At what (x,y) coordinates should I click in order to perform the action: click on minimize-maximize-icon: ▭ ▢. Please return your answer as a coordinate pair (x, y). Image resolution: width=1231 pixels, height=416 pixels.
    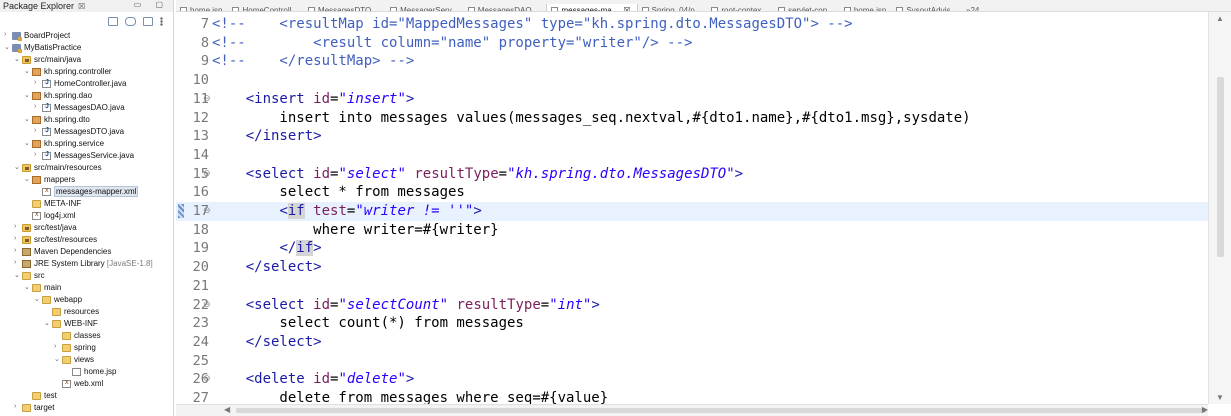
    Looking at the image, I should click on (151, 4).